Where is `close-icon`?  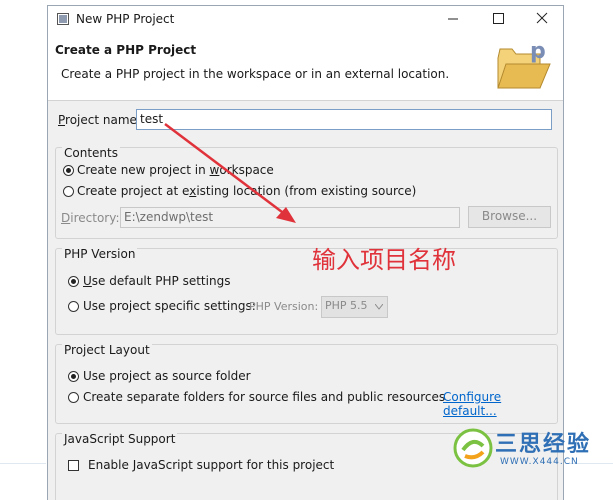 close-icon is located at coordinates (542, 18).